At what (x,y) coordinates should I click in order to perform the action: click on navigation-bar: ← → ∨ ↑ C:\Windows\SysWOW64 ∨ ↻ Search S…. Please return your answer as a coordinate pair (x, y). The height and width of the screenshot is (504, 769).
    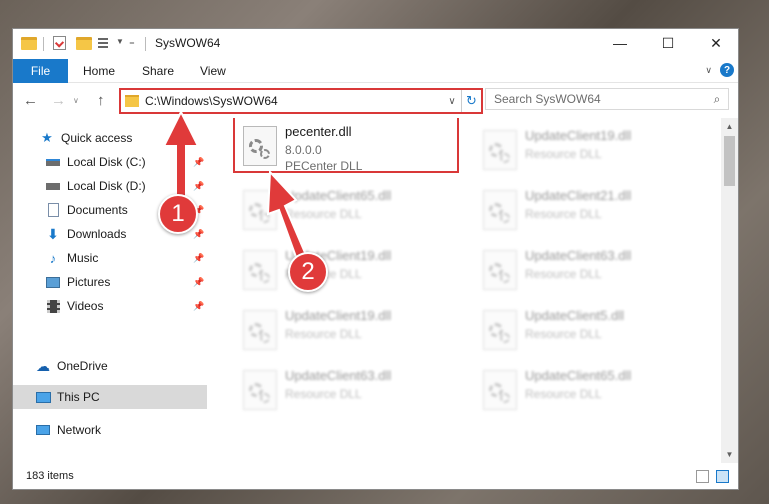
    Looking at the image, I should click on (375, 101).